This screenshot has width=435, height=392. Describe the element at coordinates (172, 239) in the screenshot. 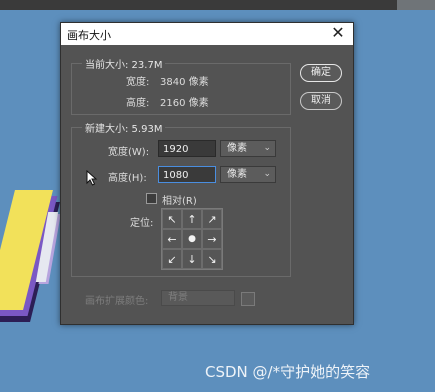

I see `anchor-left: ←` at that location.